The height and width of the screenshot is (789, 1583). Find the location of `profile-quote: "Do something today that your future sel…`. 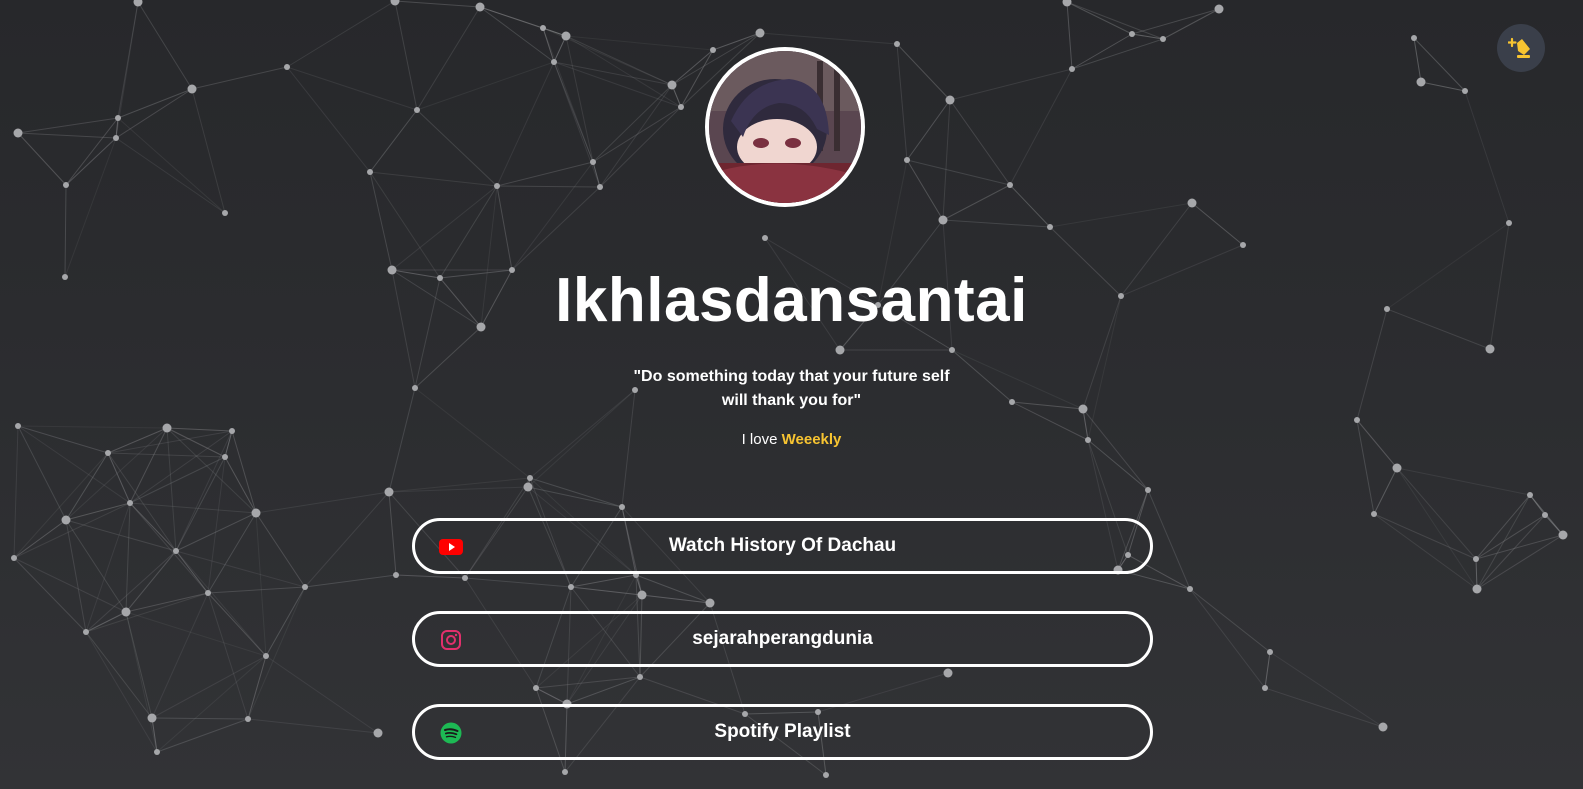

profile-quote: "Do something today that your future sel… is located at coordinates (791, 389).